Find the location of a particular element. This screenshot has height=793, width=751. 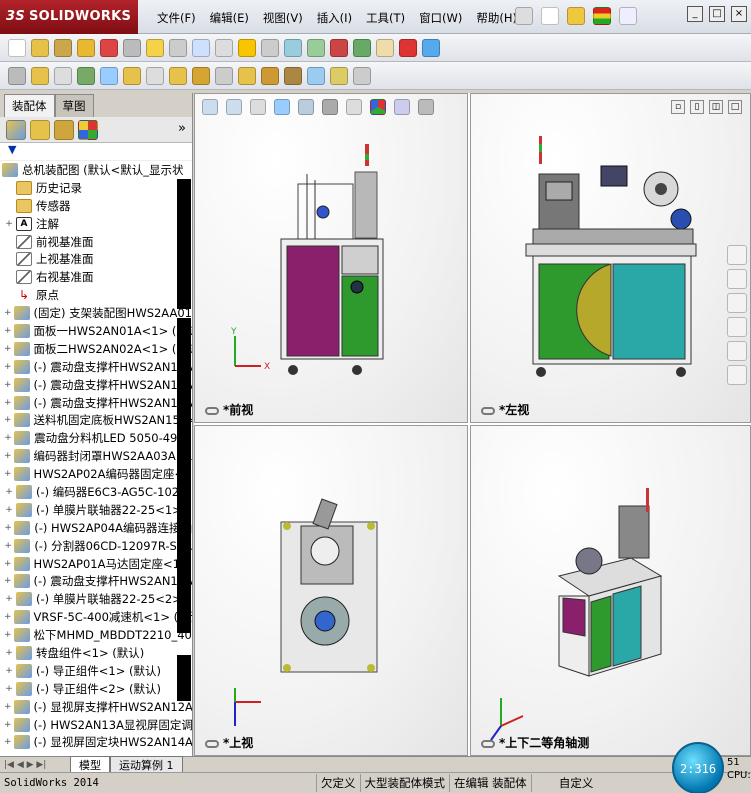

rebuild-traffic-light-icon is located at coordinates (602, 16).